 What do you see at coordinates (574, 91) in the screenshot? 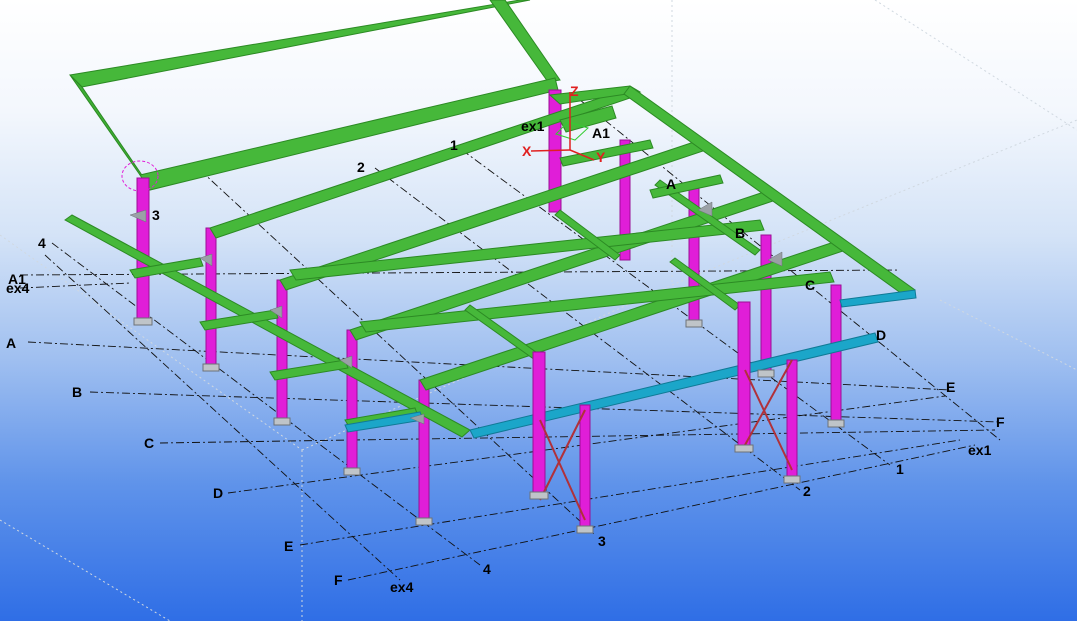
I see `z-axis-label: Z` at bounding box center [574, 91].